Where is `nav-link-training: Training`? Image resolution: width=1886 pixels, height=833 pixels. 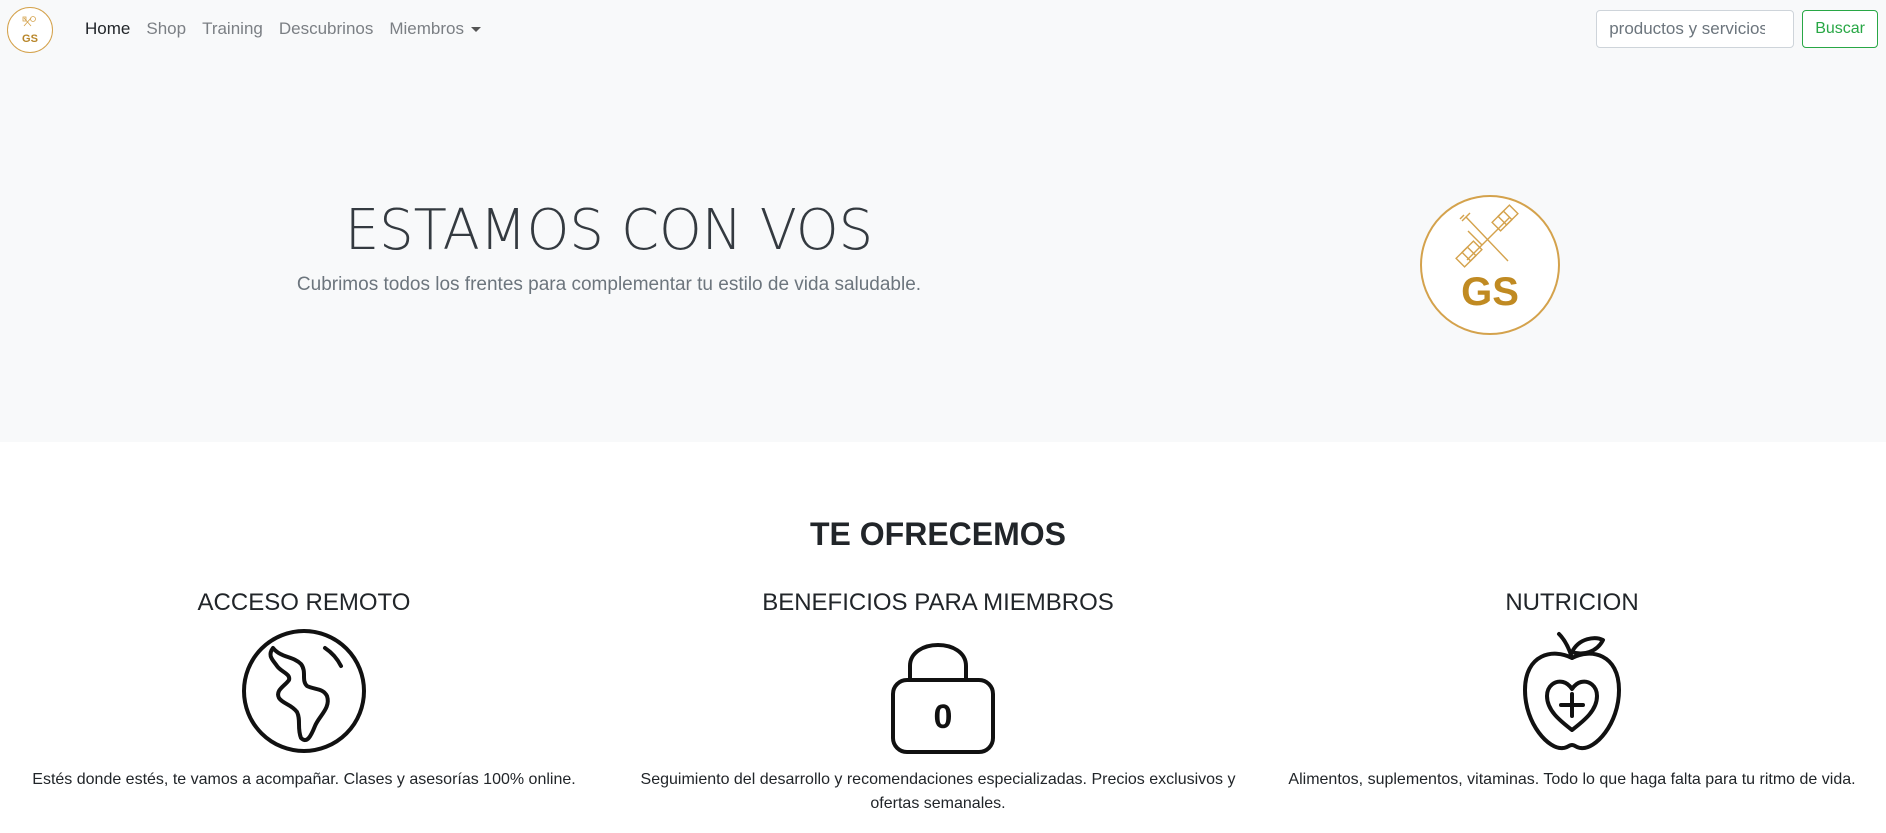 nav-link-training: Training is located at coordinates (232, 29).